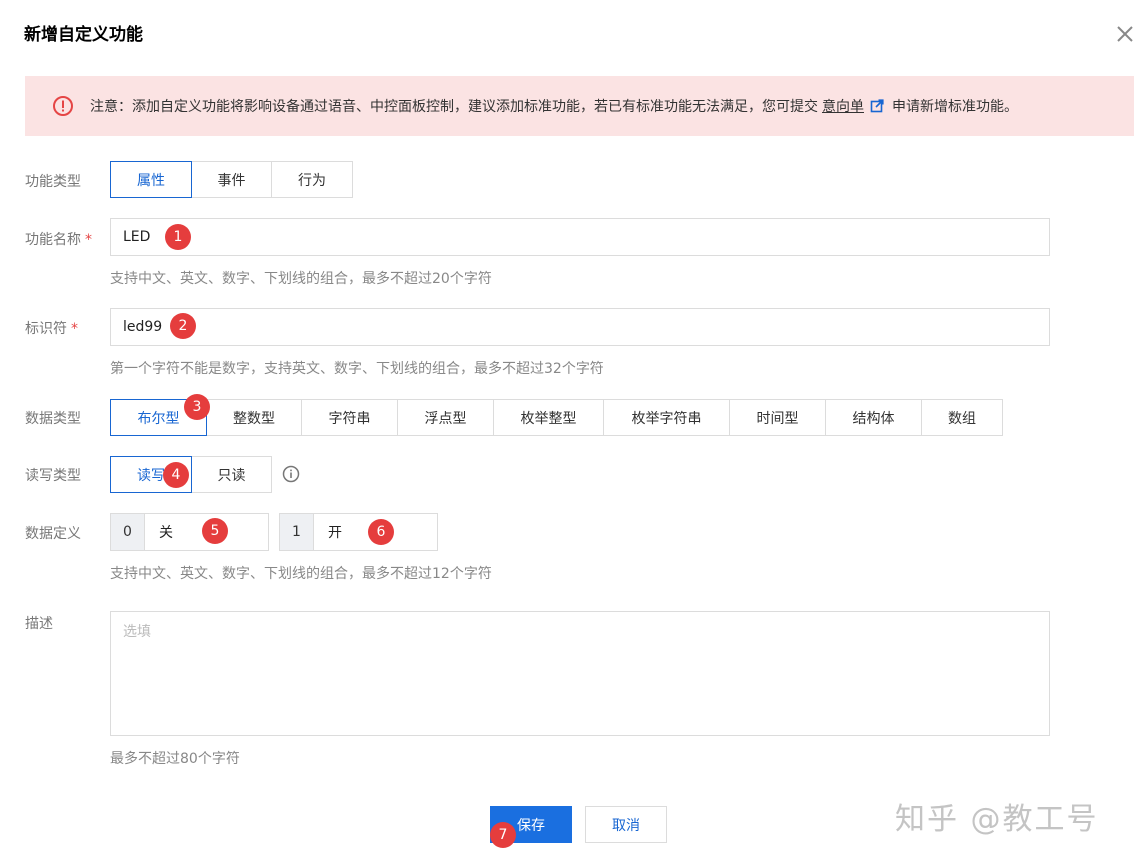  I want to click on data-type-label: 数据类型, so click(53, 419).